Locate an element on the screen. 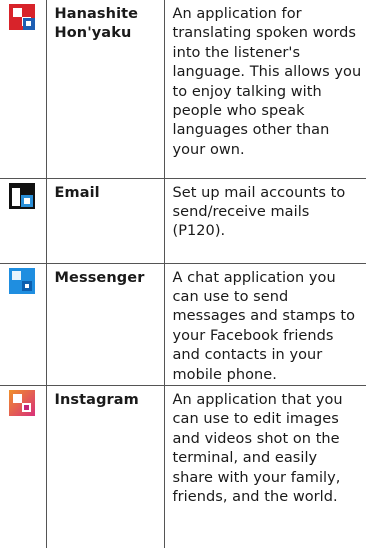  app-name: Instagram is located at coordinates (105, 466).